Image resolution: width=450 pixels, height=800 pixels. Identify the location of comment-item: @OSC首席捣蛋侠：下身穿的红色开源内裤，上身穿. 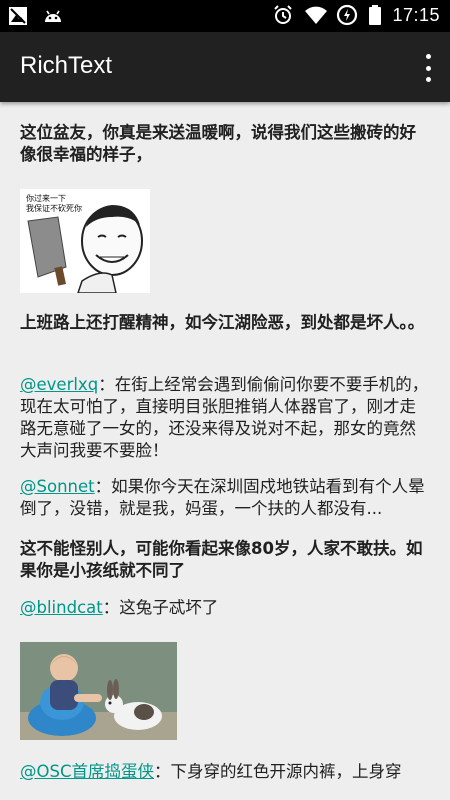
(226, 772).